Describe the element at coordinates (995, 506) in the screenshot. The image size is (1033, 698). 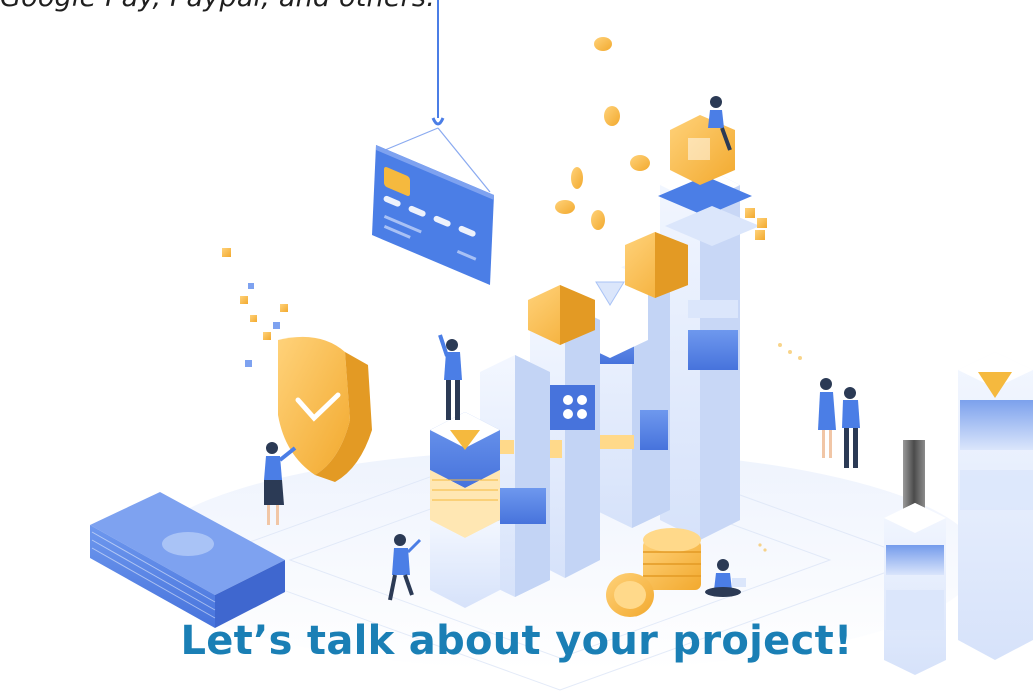
I see `far-right-column` at that location.